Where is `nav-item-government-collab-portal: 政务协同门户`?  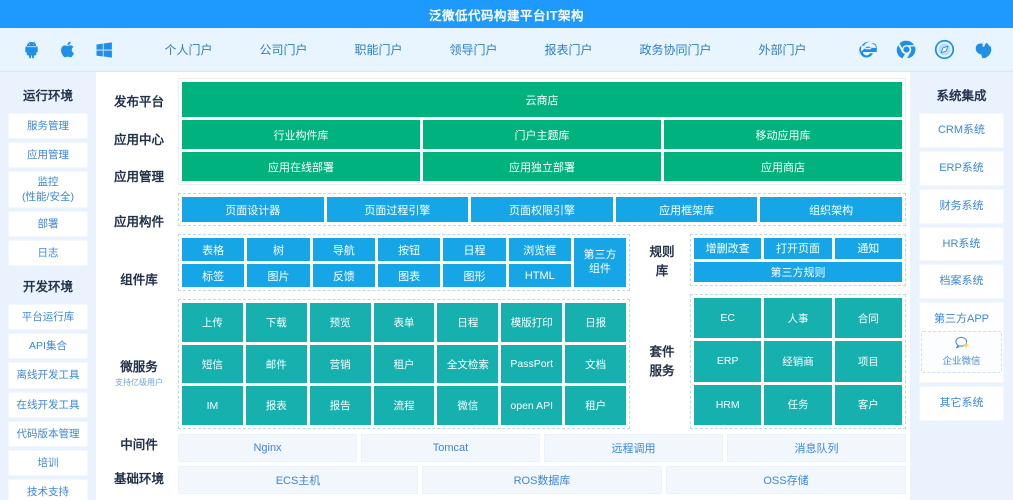 nav-item-government-collab-portal: 政务协同门户 is located at coordinates (675, 49).